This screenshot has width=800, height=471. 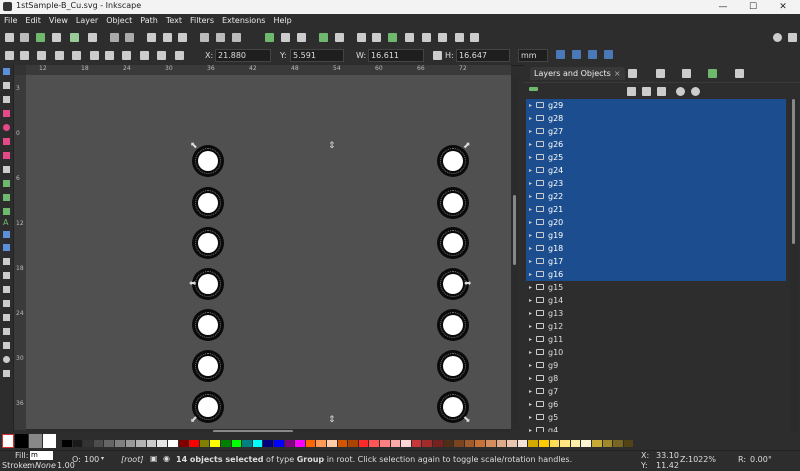 I want to click on preferences-icon, so click(x=459, y=37).